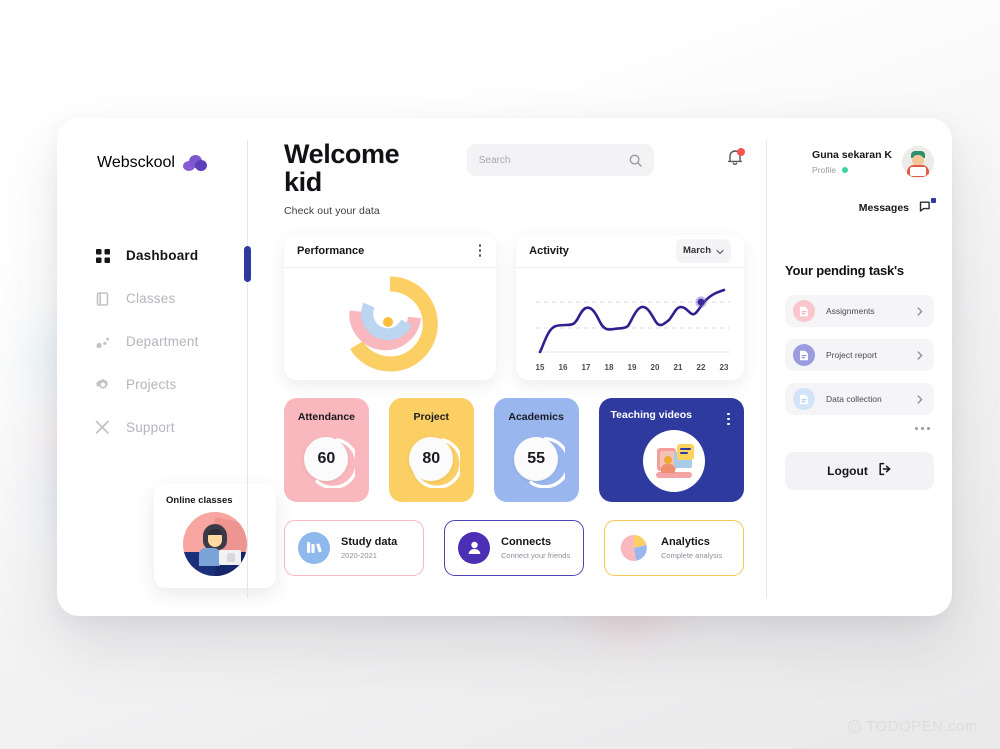  I want to click on gear-icon, so click(102, 384).